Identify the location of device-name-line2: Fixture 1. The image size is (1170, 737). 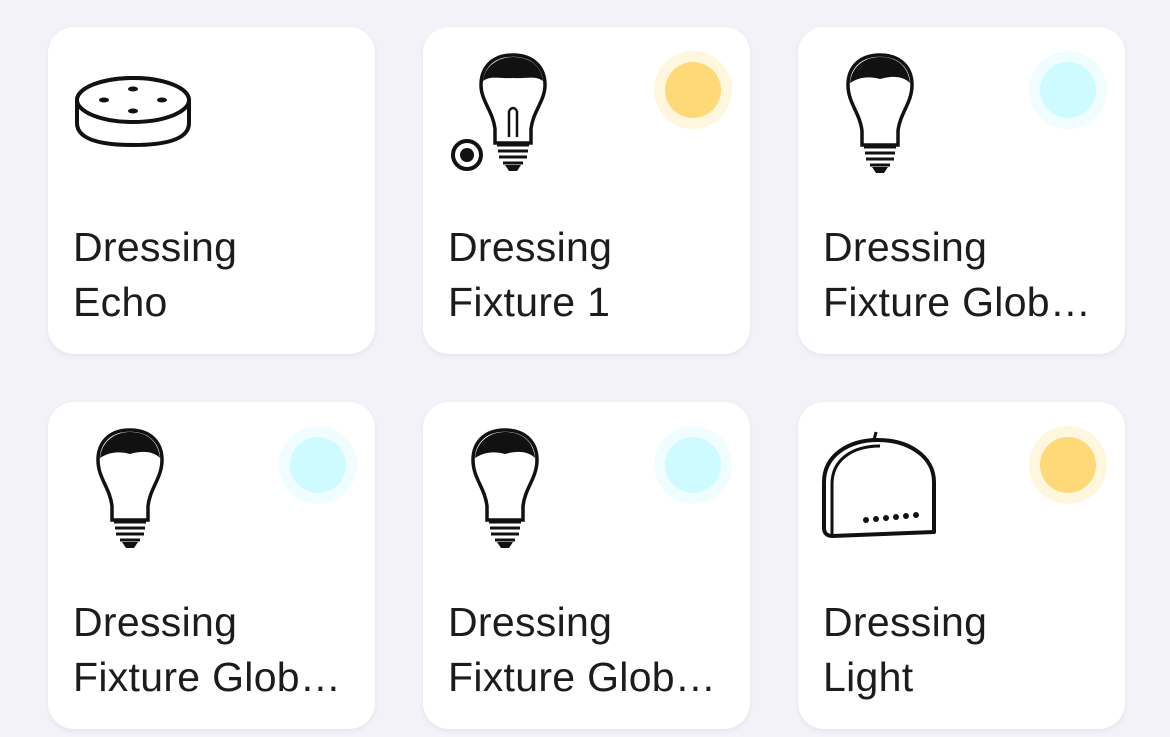
(529, 302).